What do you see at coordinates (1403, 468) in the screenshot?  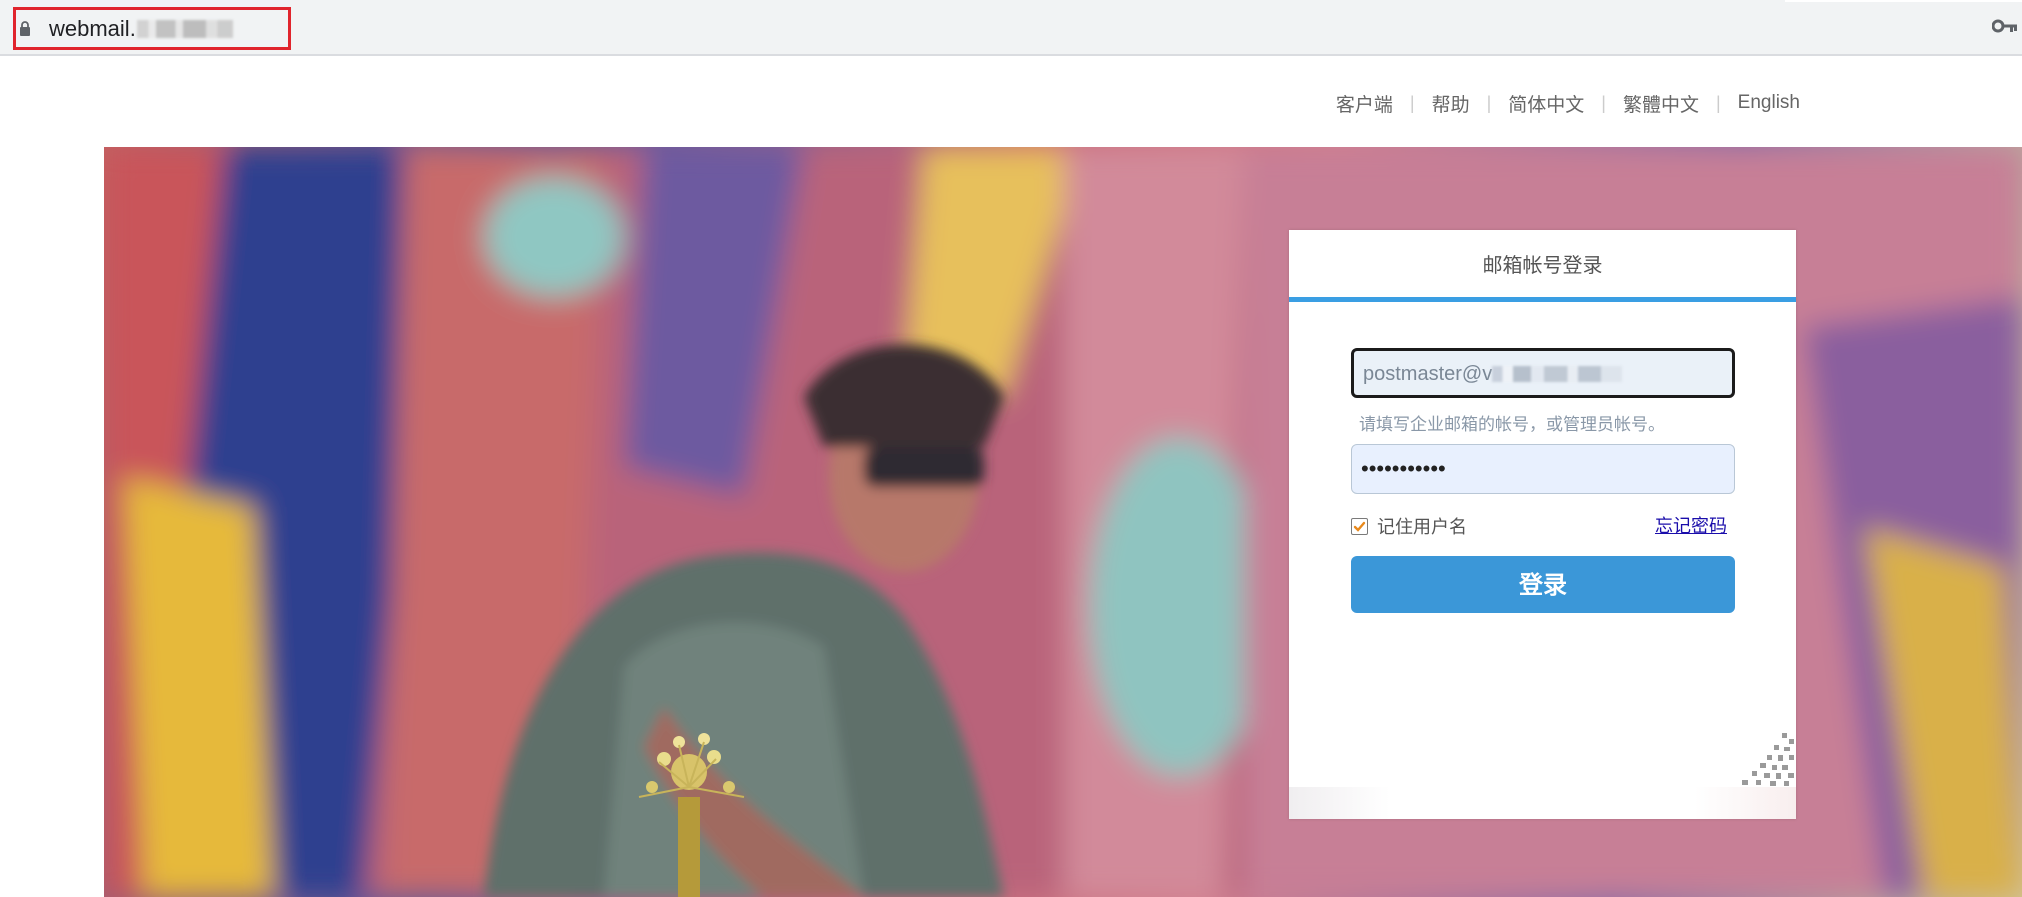 I see `password-value: •••••••••••` at bounding box center [1403, 468].